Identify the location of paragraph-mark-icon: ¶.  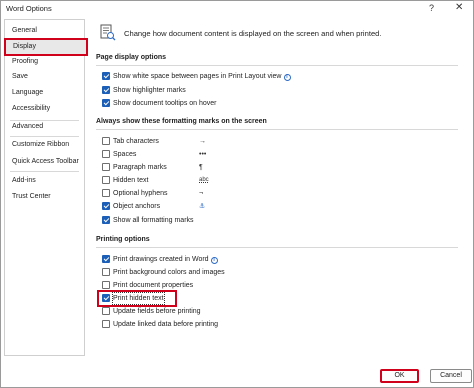
(201, 167).